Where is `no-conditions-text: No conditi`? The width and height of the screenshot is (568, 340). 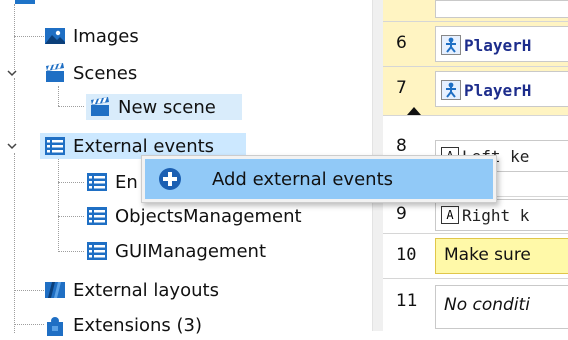
no-conditions-text: No conditi is located at coordinates (487, 305).